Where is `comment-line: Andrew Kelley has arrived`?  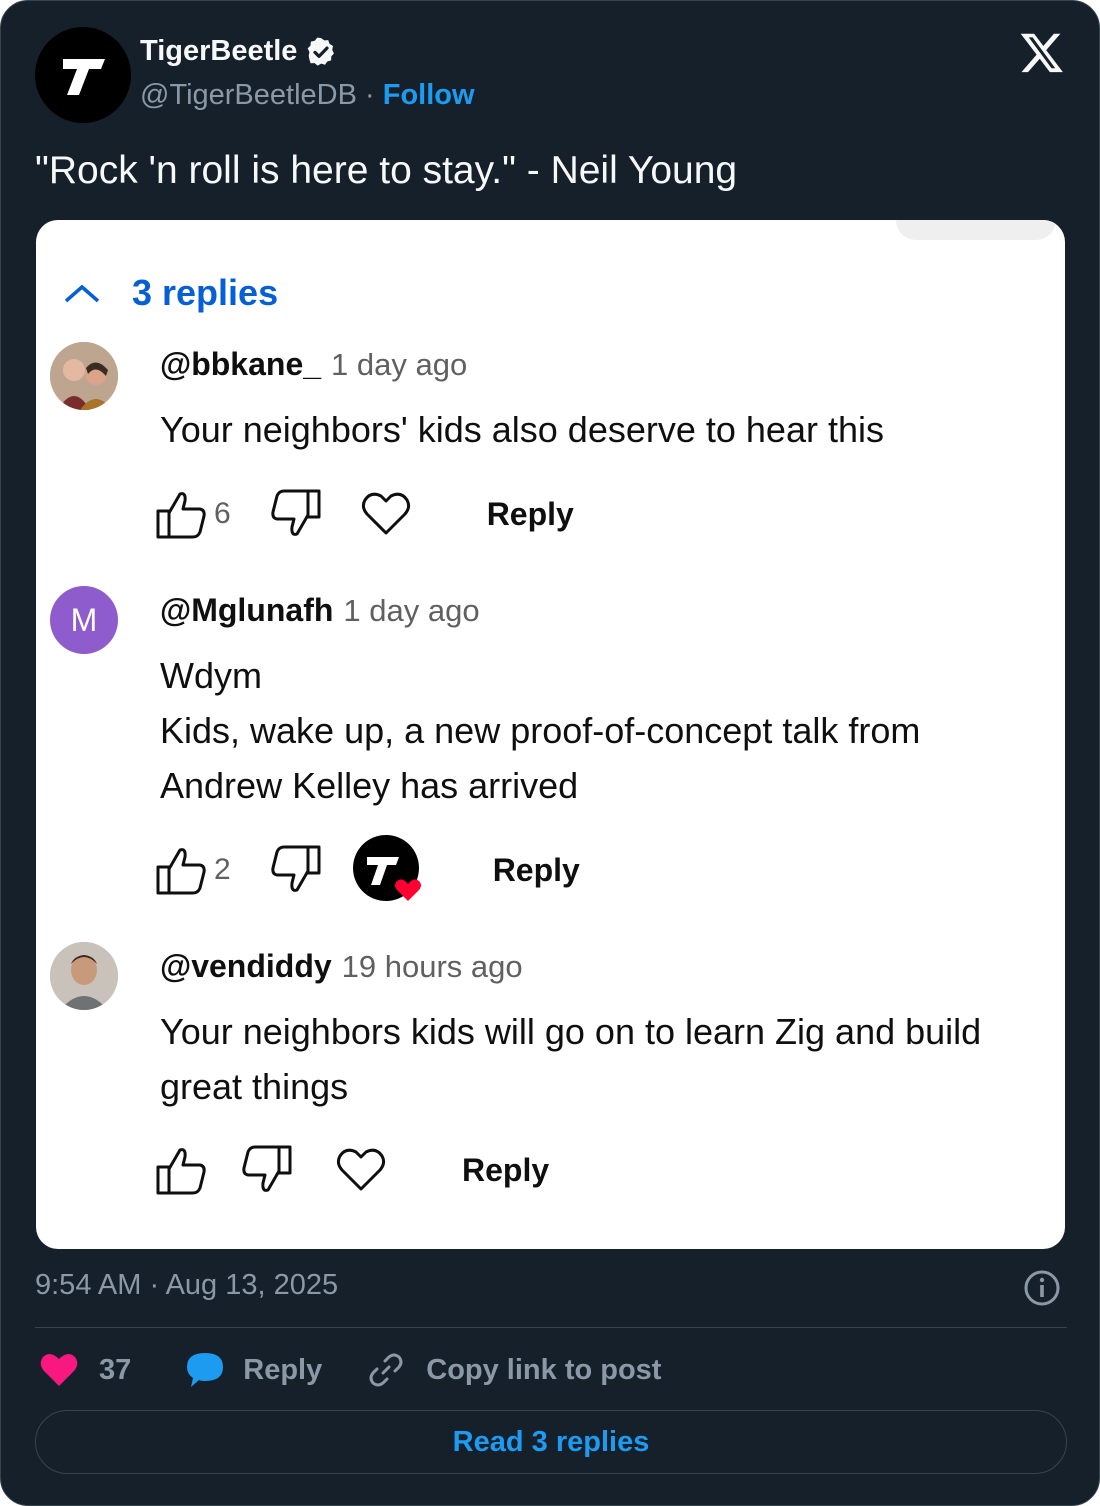
comment-line: Andrew Kelley has arrived is located at coordinates (369, 785).